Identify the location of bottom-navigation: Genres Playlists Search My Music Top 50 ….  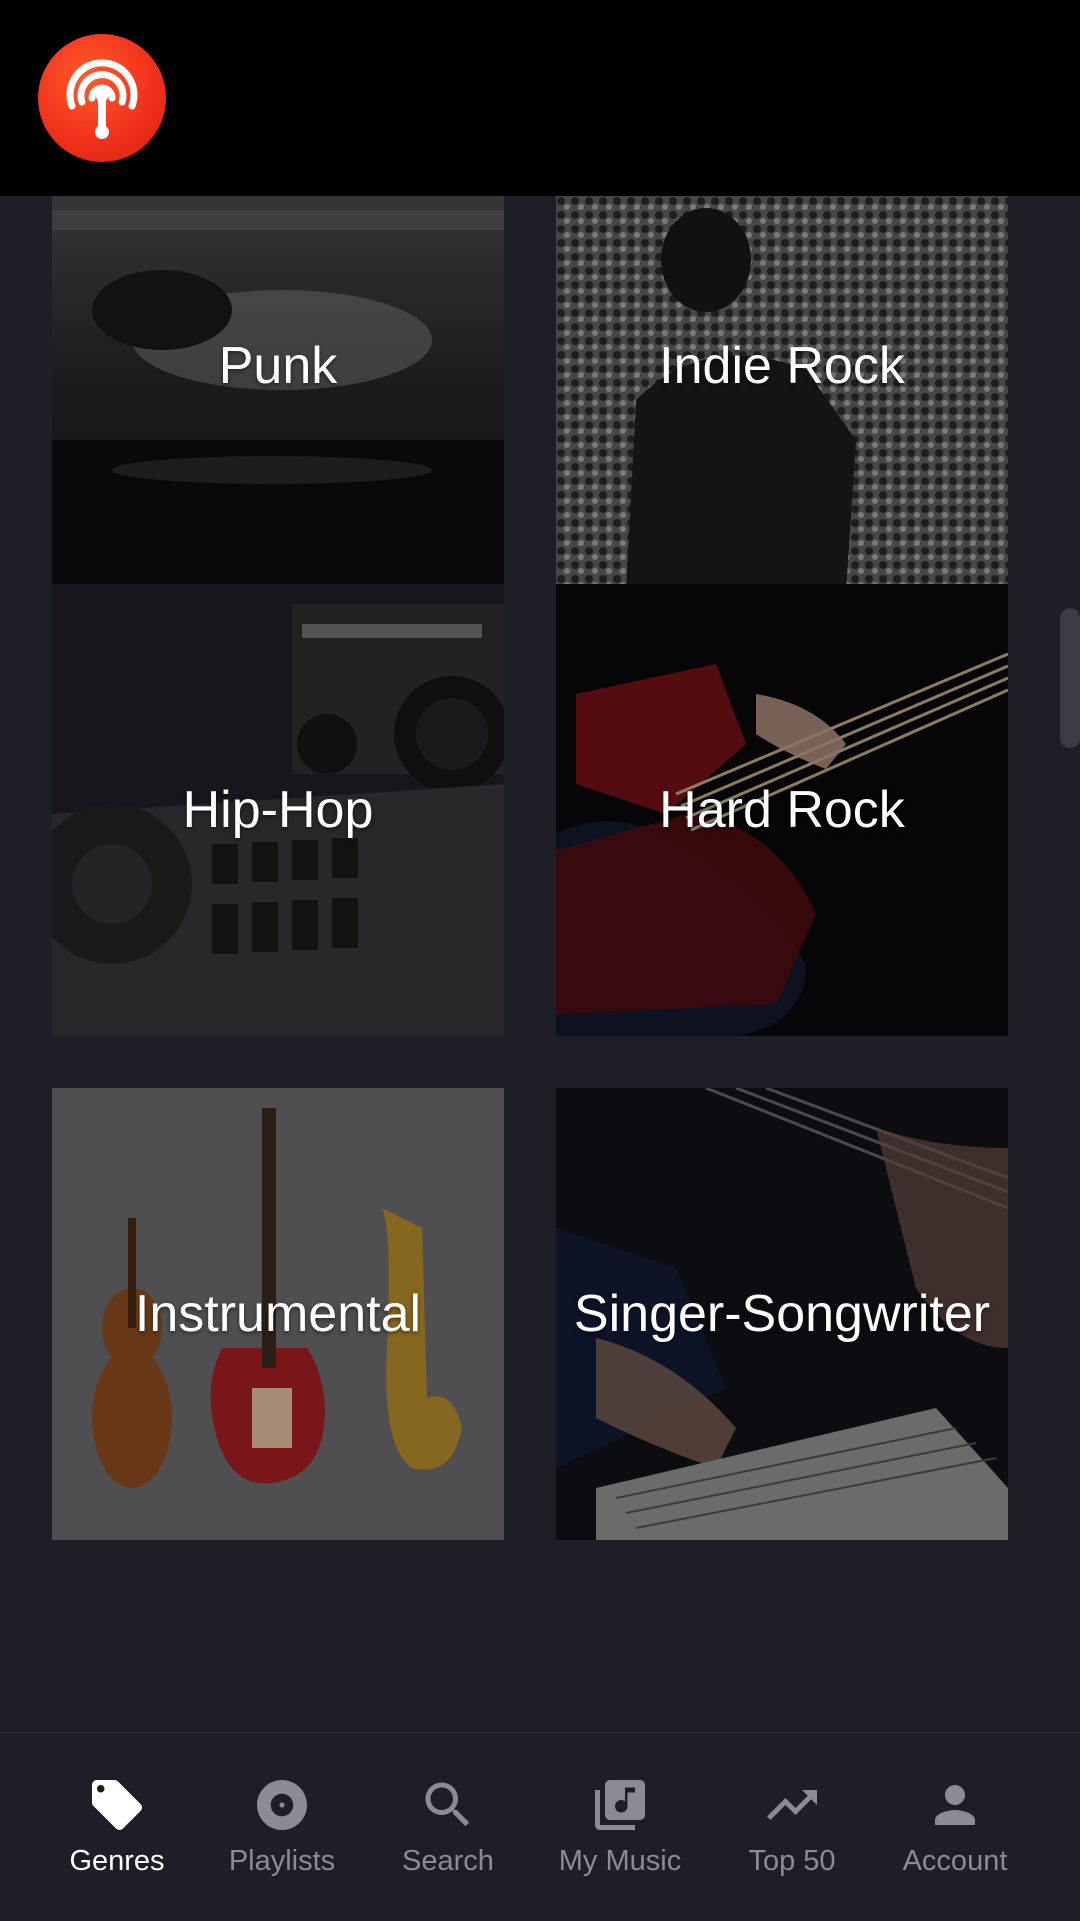
(540, 1826).